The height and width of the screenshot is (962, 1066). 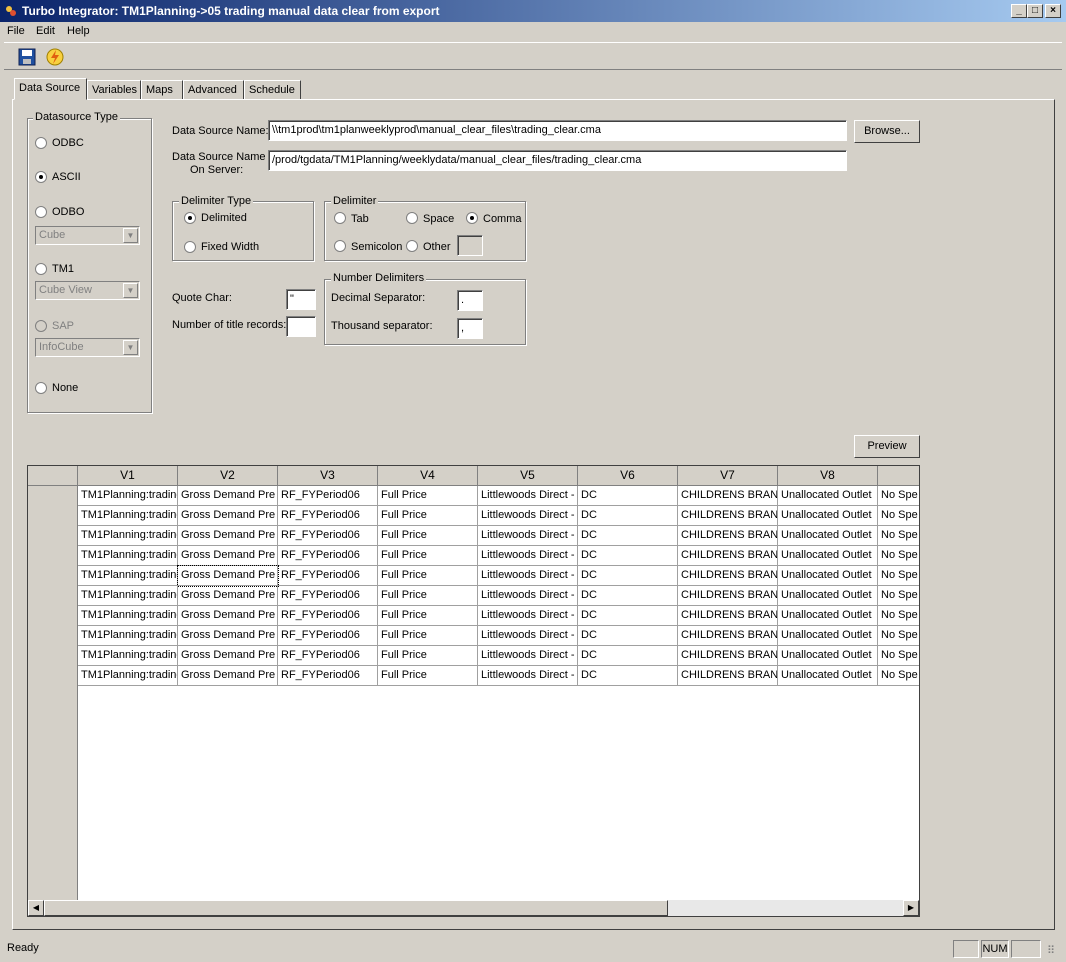 What do you see at coordinates (528, 476) in the screenshot?
I see `grid-column-header: V5` at bounding box center [528, 476].